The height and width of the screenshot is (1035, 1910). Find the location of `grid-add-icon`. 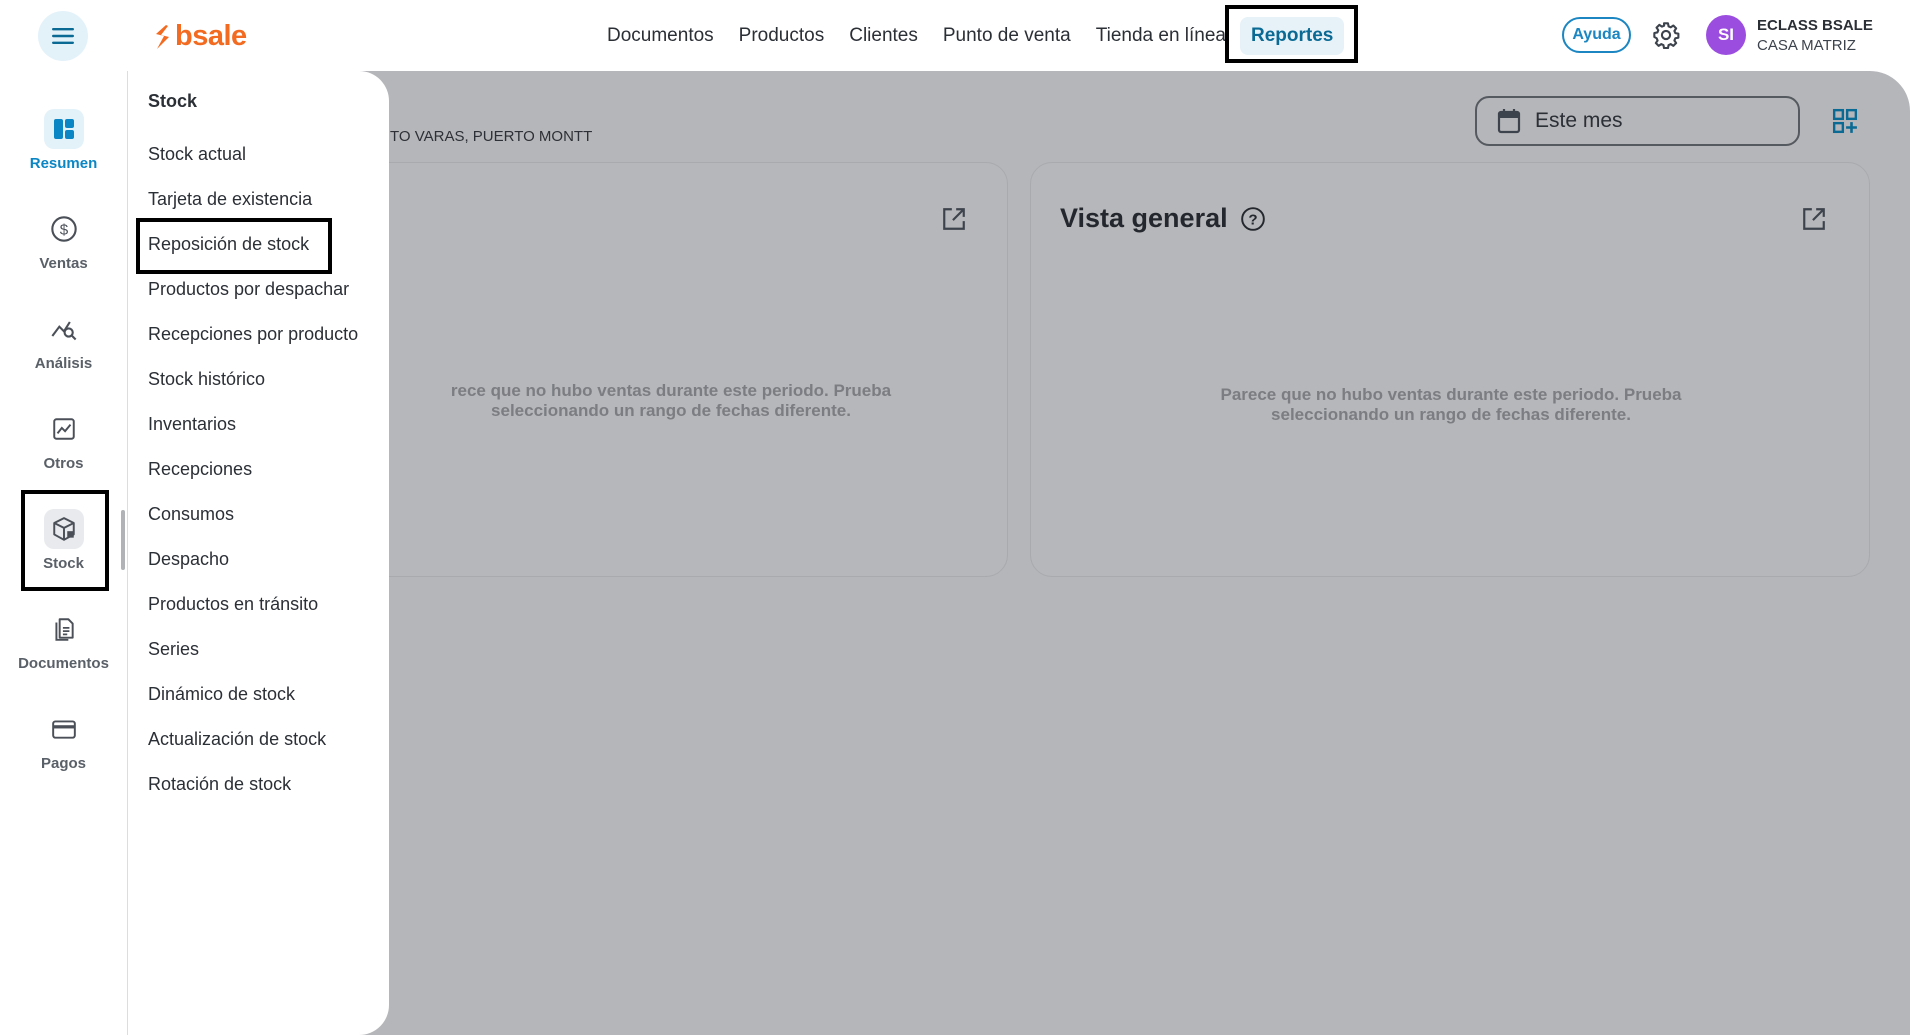

grid-add-icon is located at coordinates (1845, 121).